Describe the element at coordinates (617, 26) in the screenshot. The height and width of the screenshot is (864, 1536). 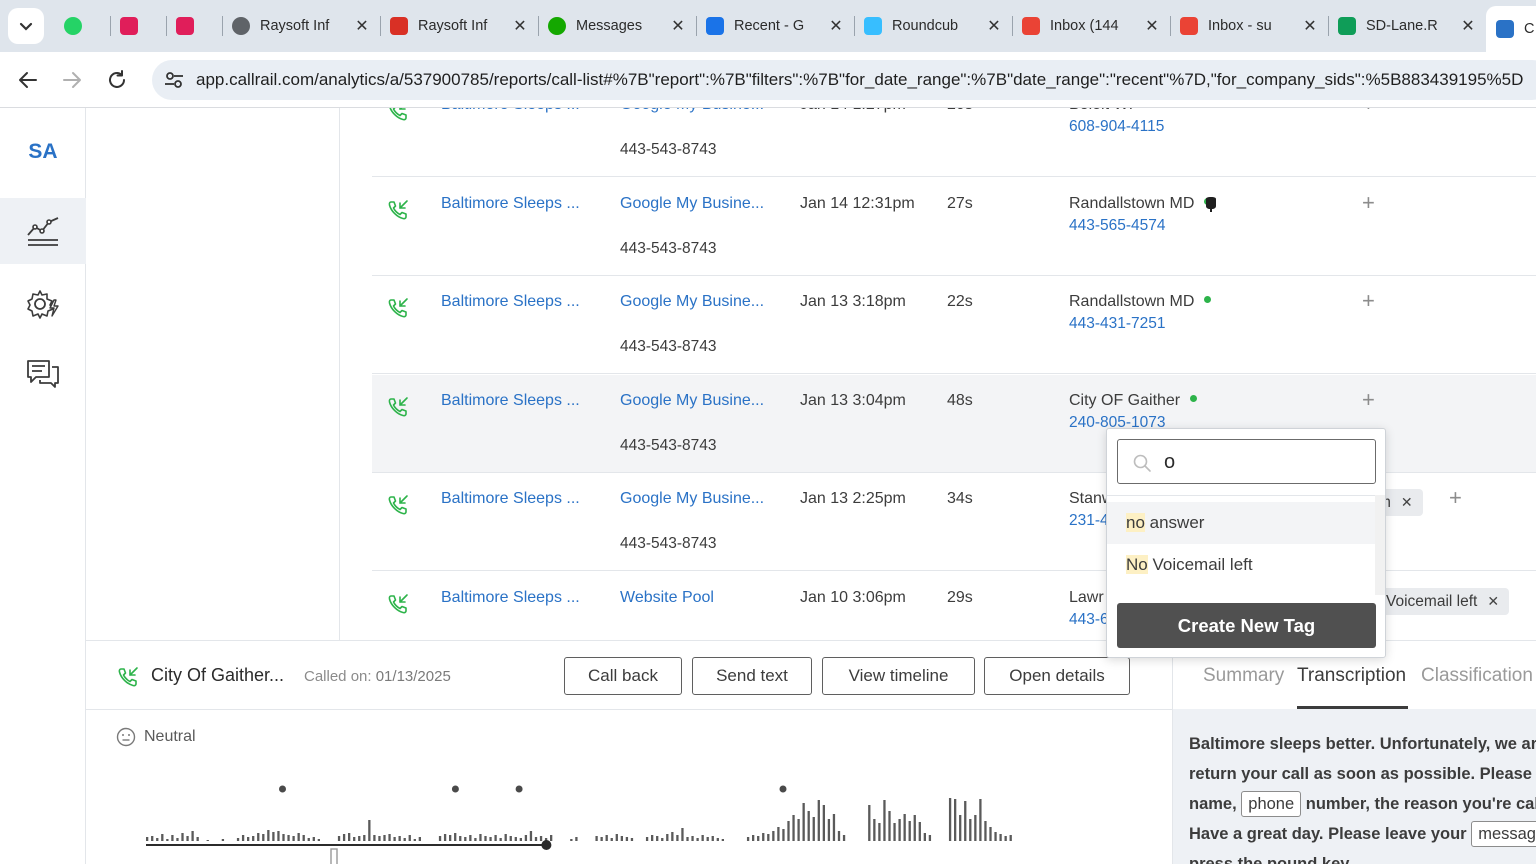
I see `browser-tab: Messages ✕` at that location.